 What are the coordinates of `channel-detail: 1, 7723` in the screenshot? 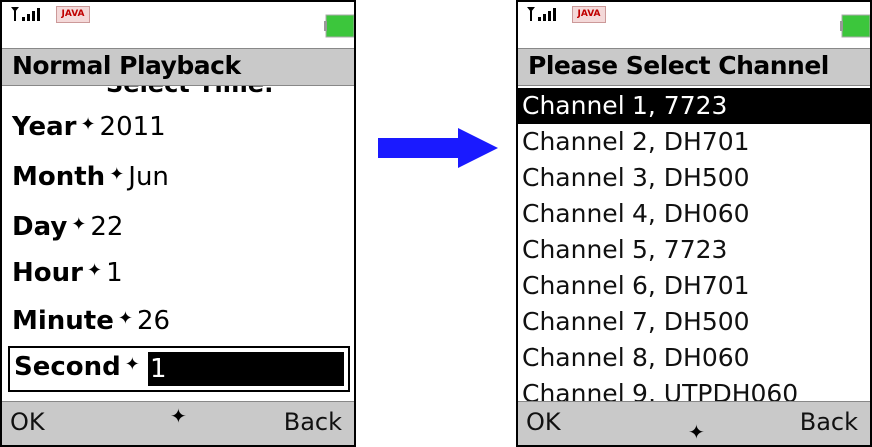 It's located at (680, 105).